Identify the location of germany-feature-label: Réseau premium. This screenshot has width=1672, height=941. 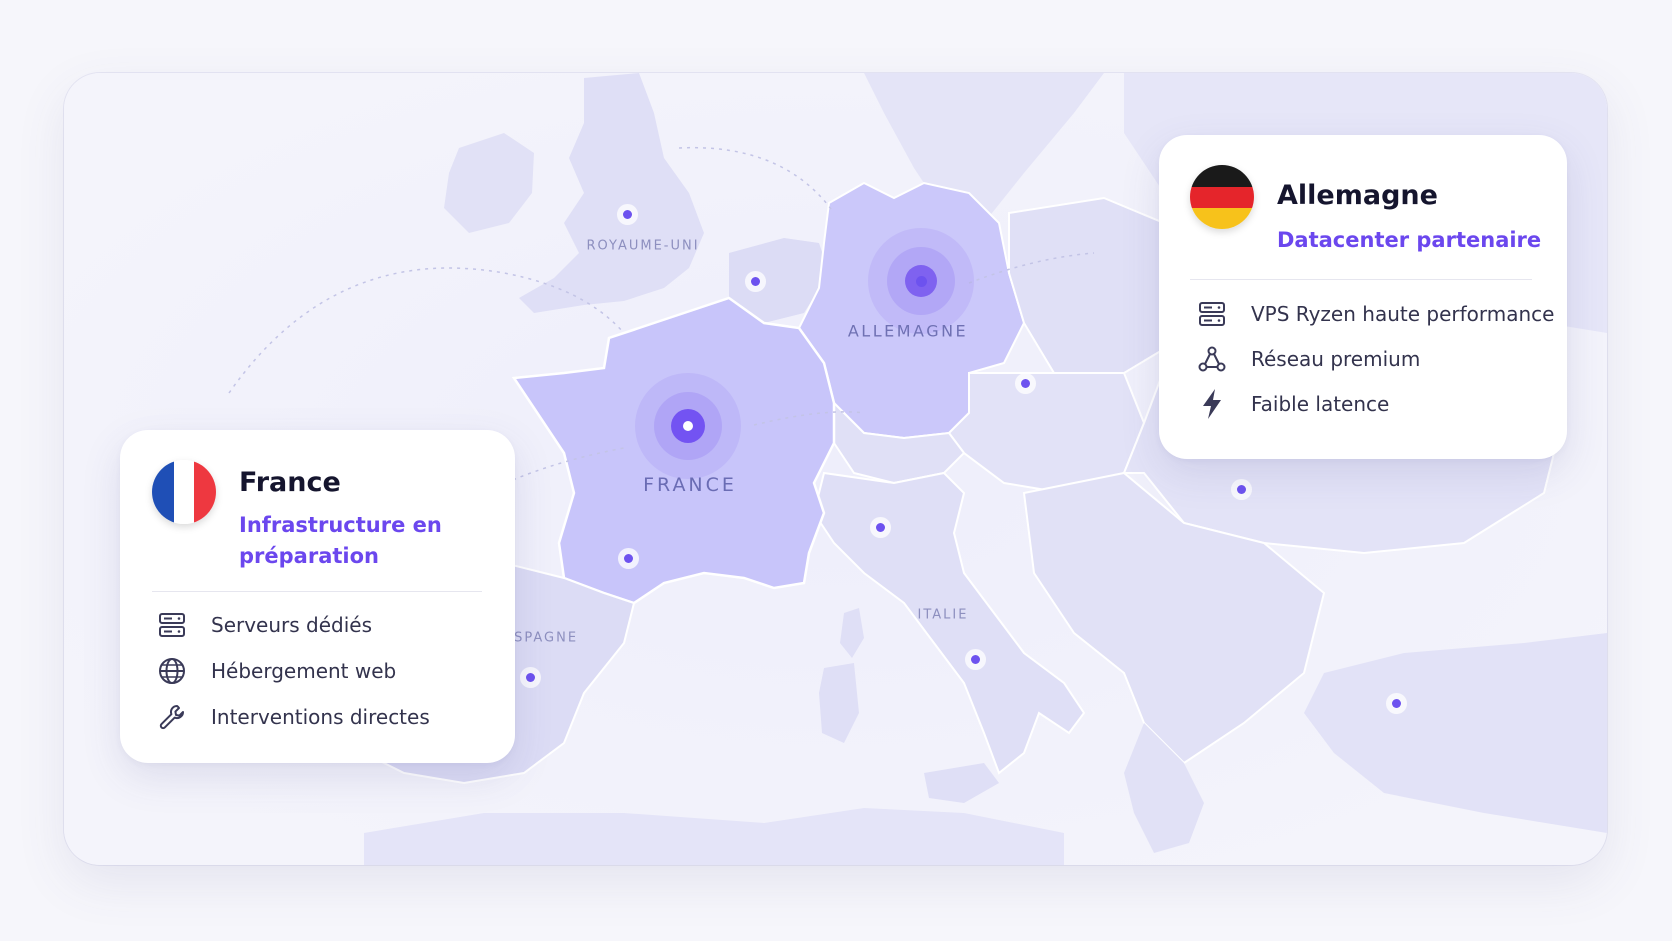
(1336, 359).